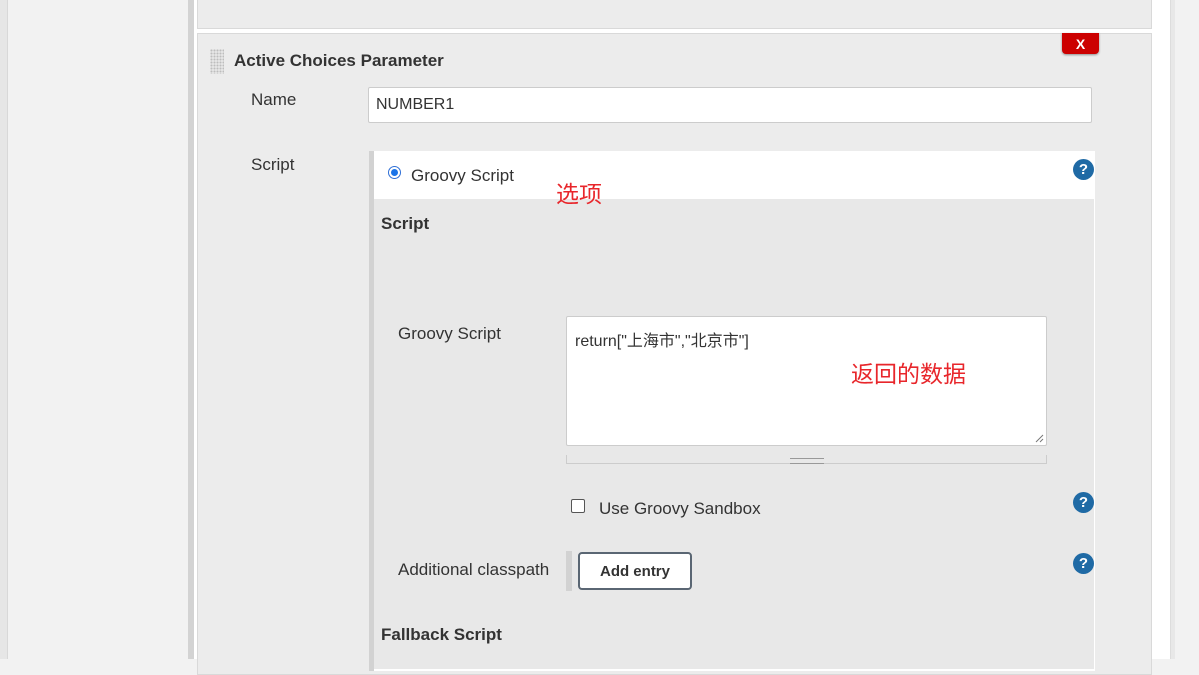 The width and height of the screenshot is (1199, 675). What do you see at coordinates (680, 509) in the screenshot?
I see `use-groovy-sandbox-label: Use Groovy Sandbox` at bounding box center [680, 509].